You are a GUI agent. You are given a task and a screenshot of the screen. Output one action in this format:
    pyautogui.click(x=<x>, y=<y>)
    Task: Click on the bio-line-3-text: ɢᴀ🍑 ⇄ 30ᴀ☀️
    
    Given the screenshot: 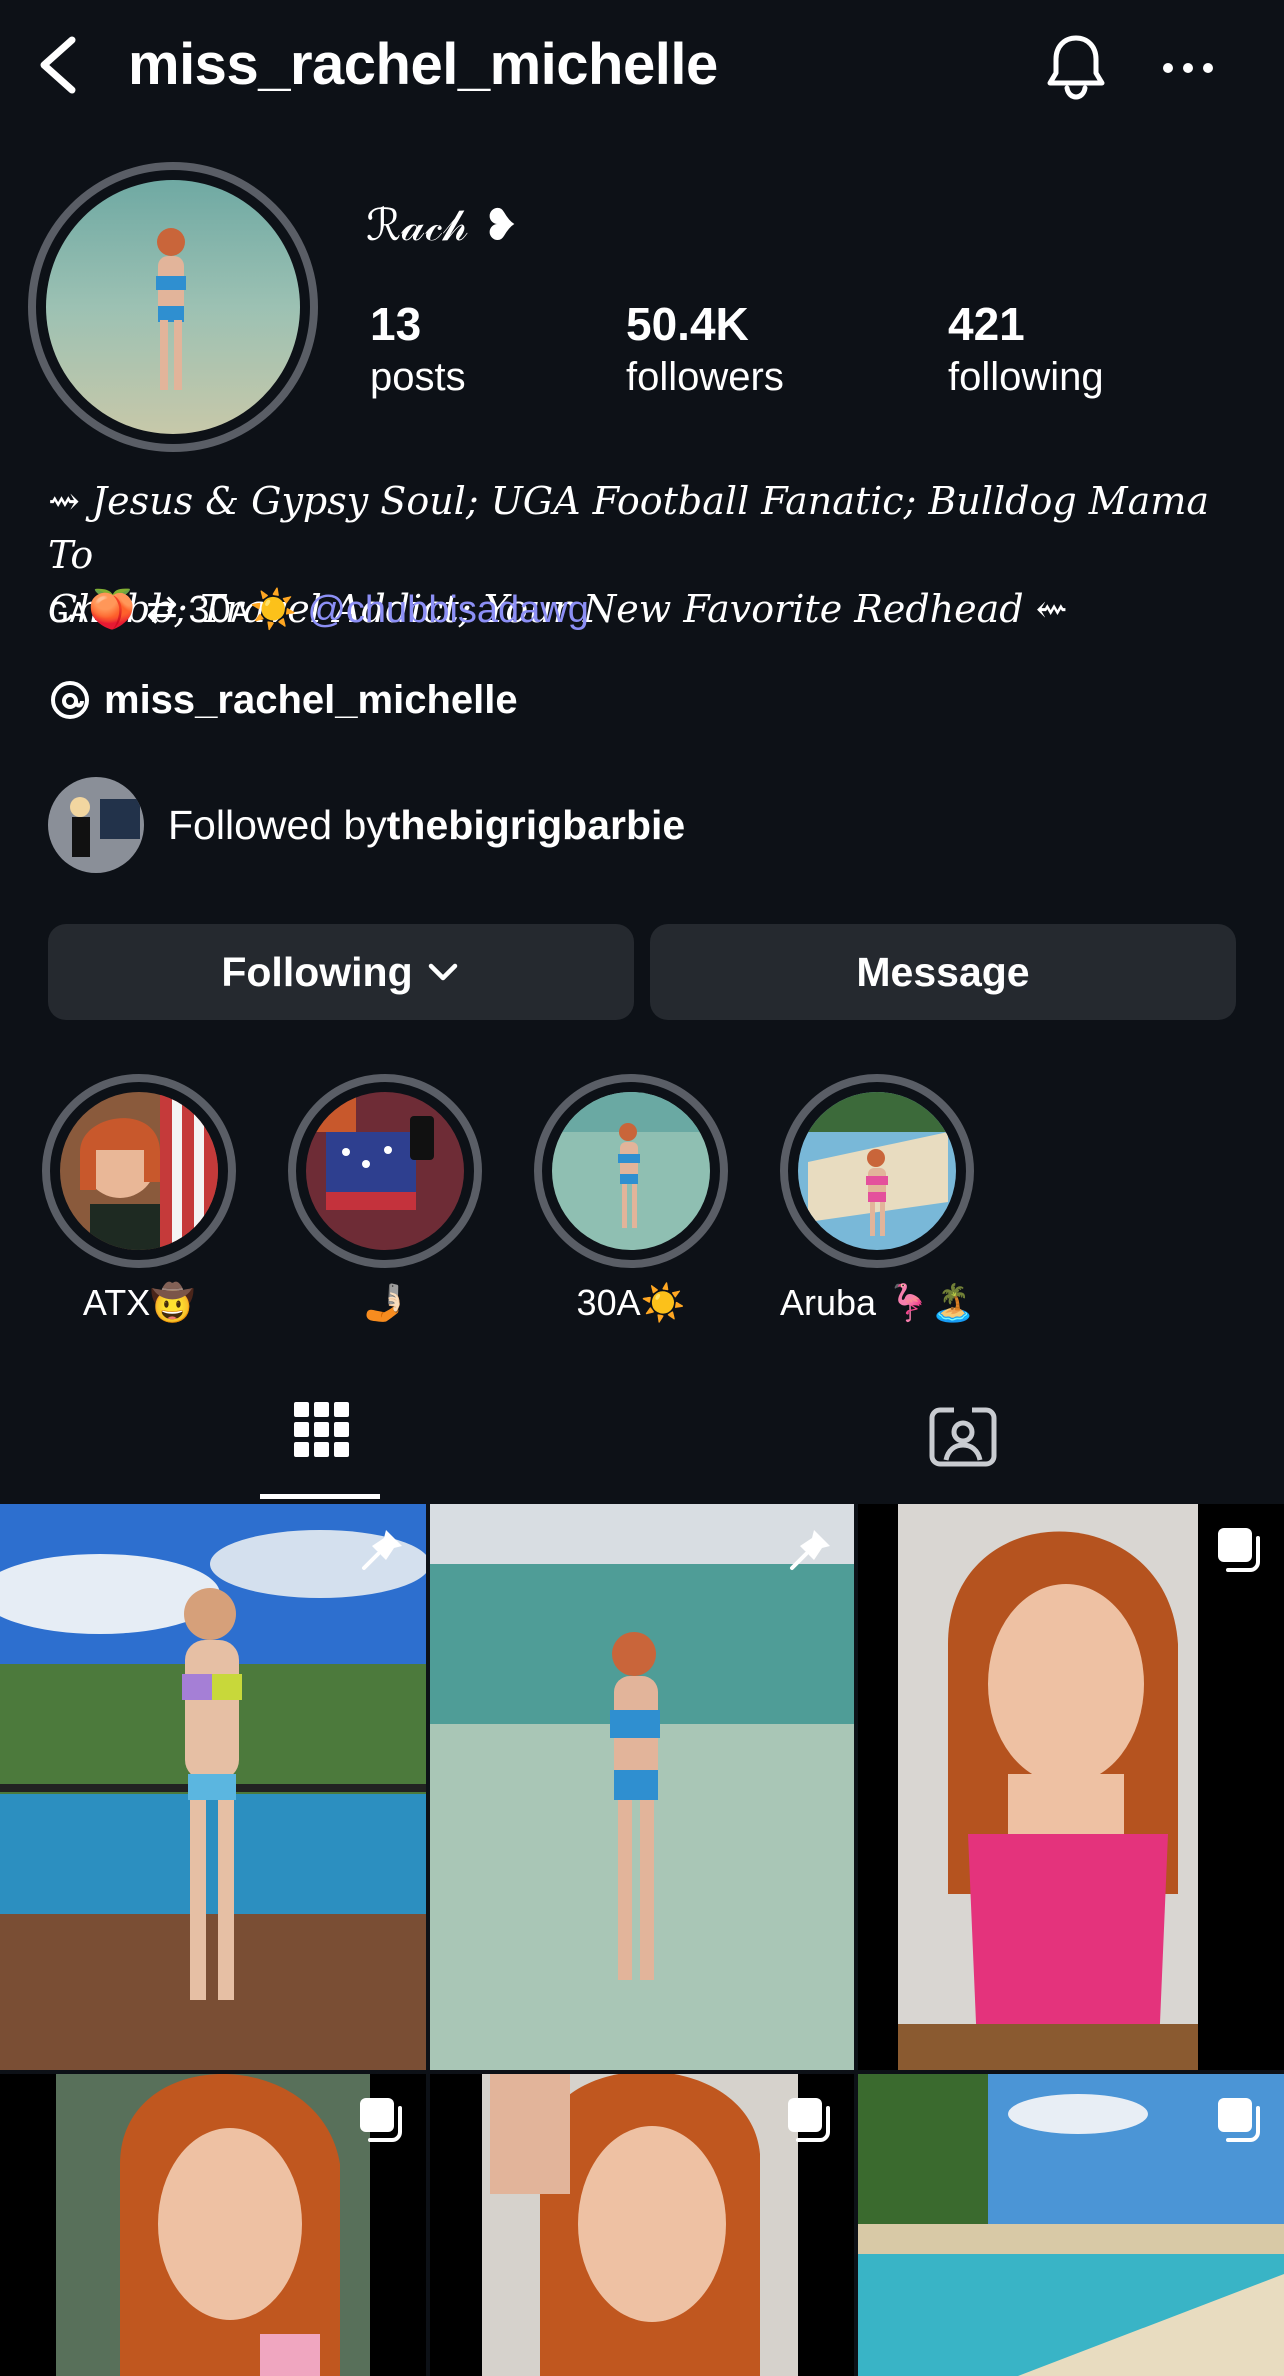 What is the action you would take?
    pyautogui.click(x=178, y=610)
    